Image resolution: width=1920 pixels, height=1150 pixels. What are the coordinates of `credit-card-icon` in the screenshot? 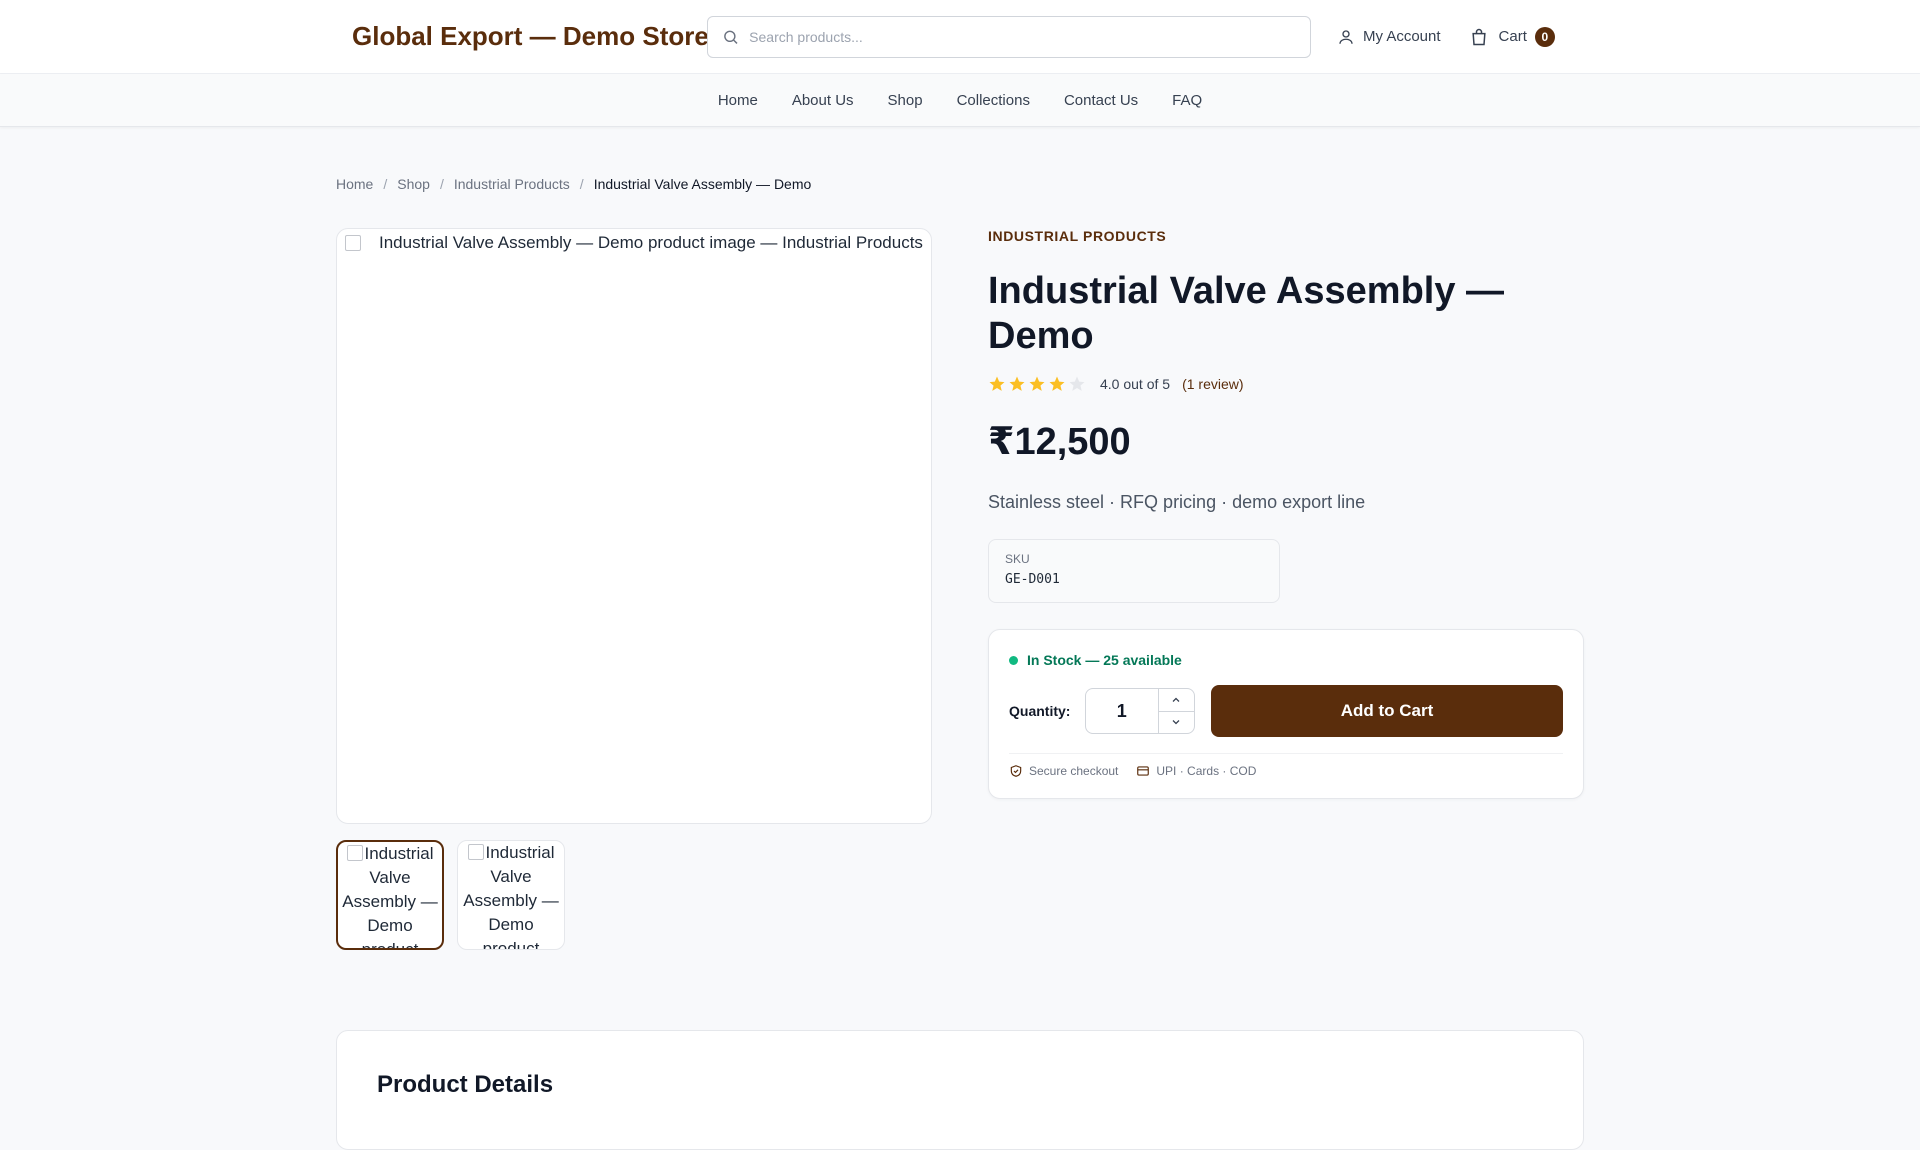 It's located at (1143, 771).